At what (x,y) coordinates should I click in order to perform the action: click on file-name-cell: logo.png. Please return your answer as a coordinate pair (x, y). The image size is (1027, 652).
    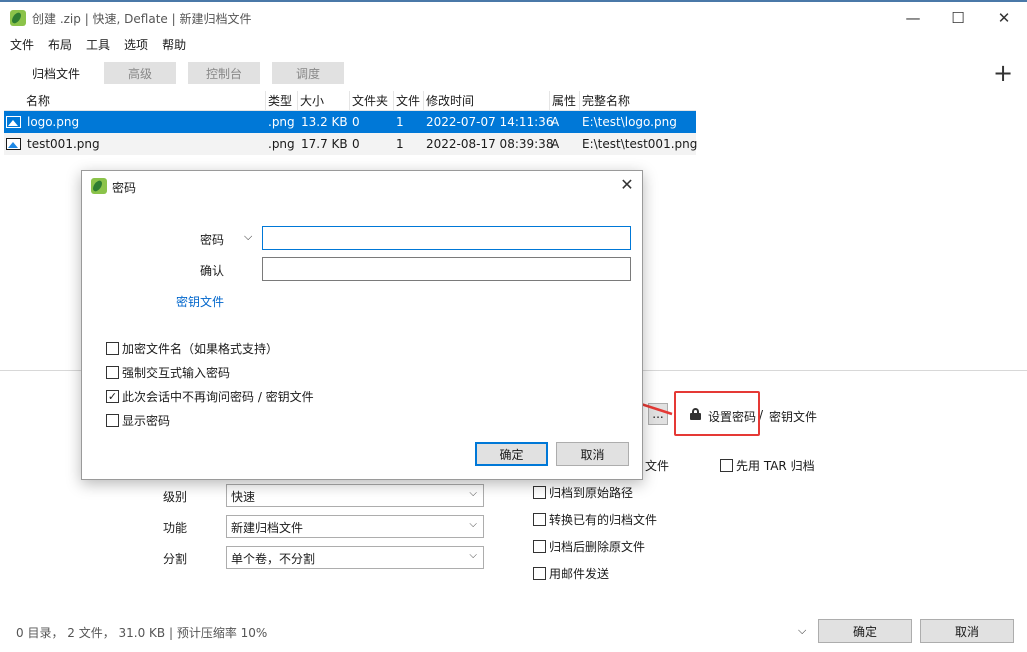
    Looking at the image, I should click on (136, 122).